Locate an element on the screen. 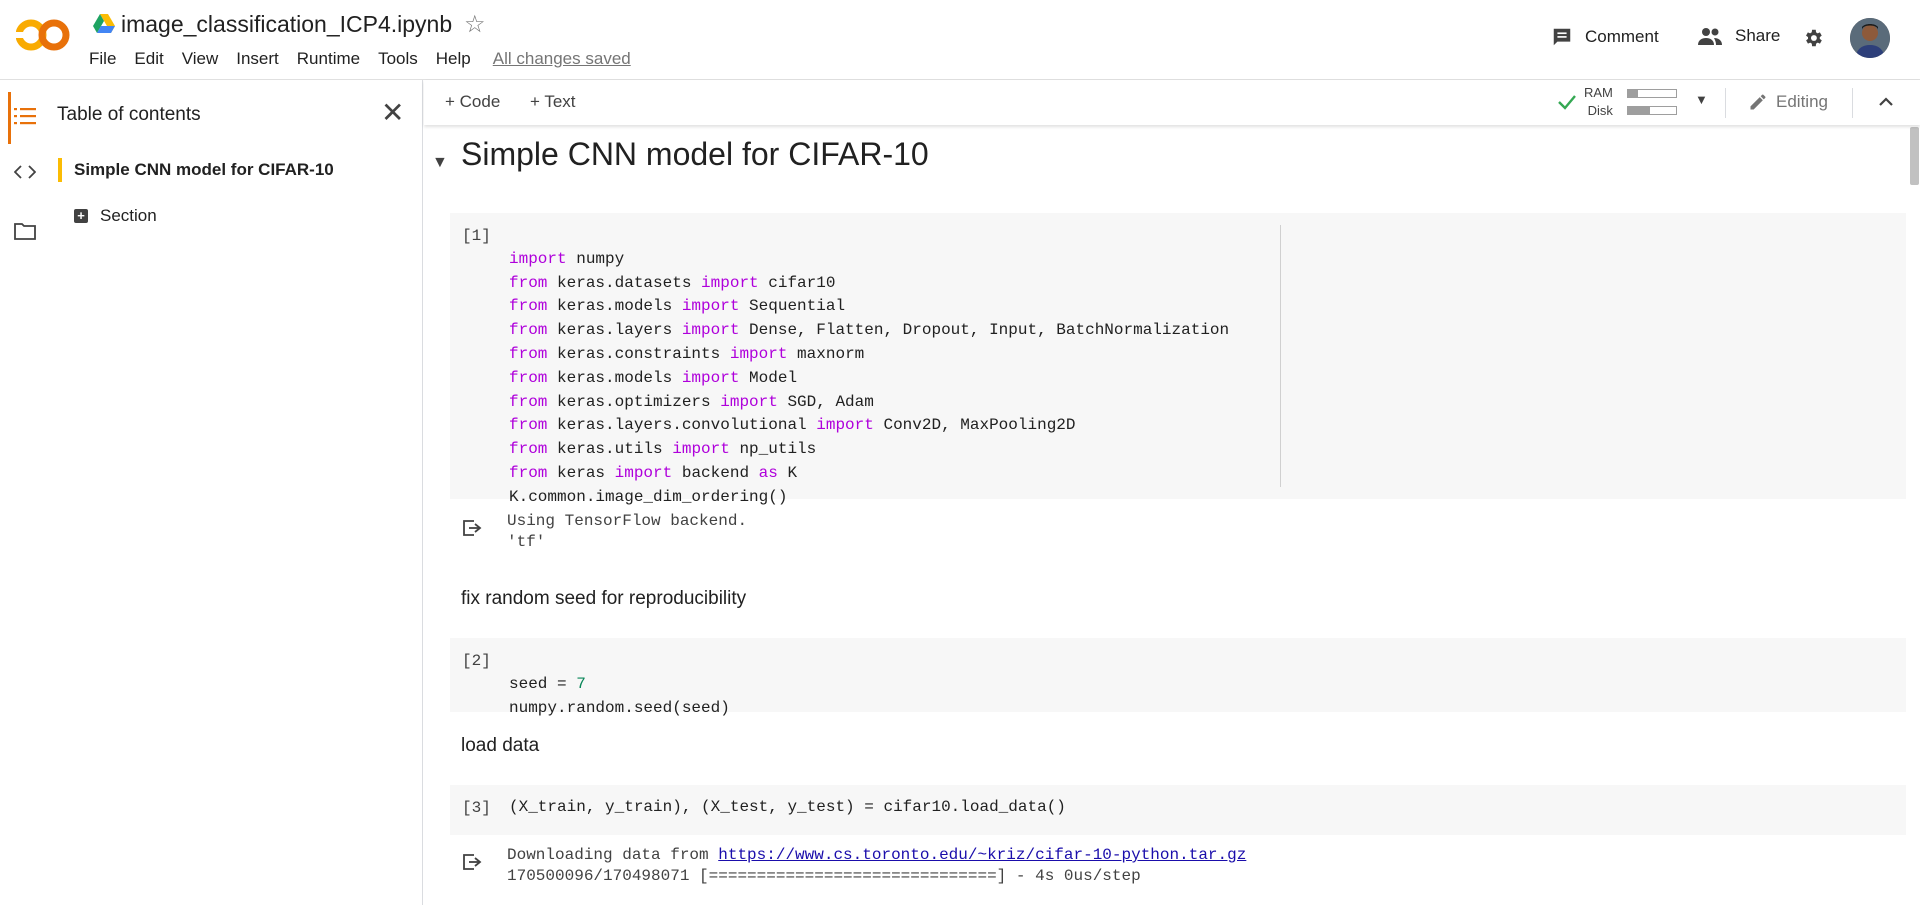 The image size is (1920, 905). drive-icon is located at coordinates (104, 23).